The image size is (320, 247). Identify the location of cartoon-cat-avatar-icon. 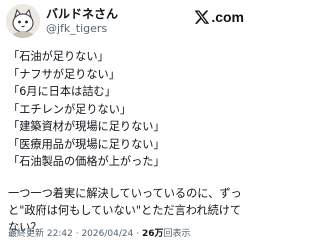
(23, 21).